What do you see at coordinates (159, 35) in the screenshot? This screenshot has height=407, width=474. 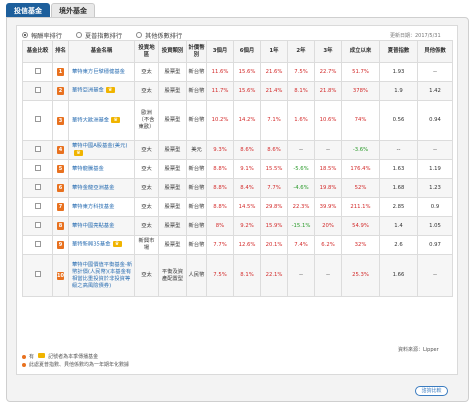 I see `radio-other-ranking: 其他係數排行` at bounding box center [159, 35].